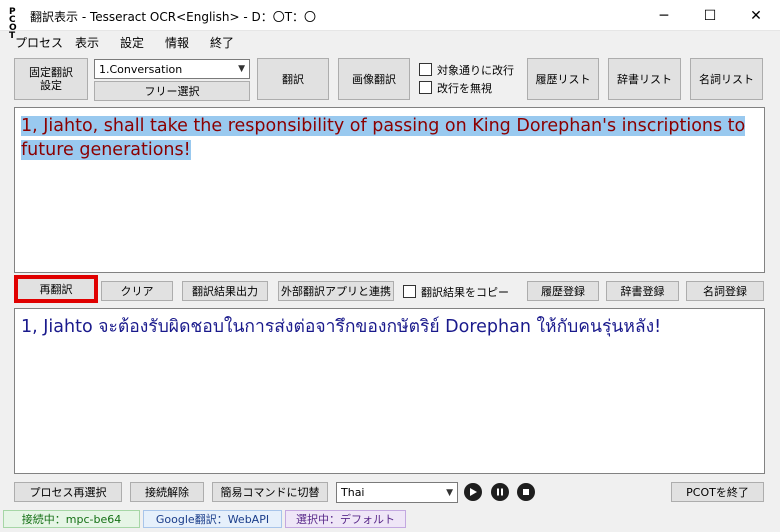 This screenshot has width=780, height=532. What do you see at coordinates (397, 492) in the screenshot?
I see `language-select: Thai ▼` at bounding box center [397, 492].